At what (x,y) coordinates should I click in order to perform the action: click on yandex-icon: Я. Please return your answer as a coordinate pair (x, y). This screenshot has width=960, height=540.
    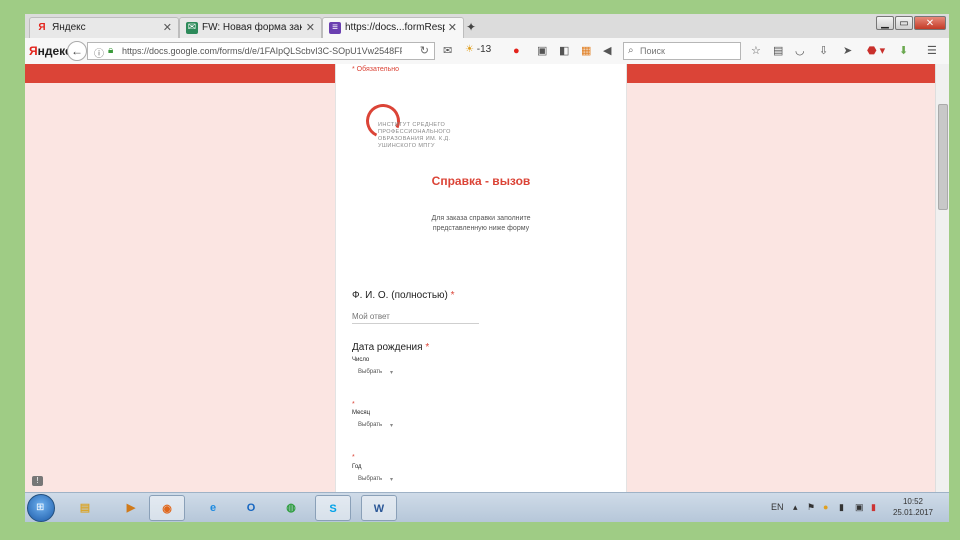
    Looking at the image, I should click on (42, 27).